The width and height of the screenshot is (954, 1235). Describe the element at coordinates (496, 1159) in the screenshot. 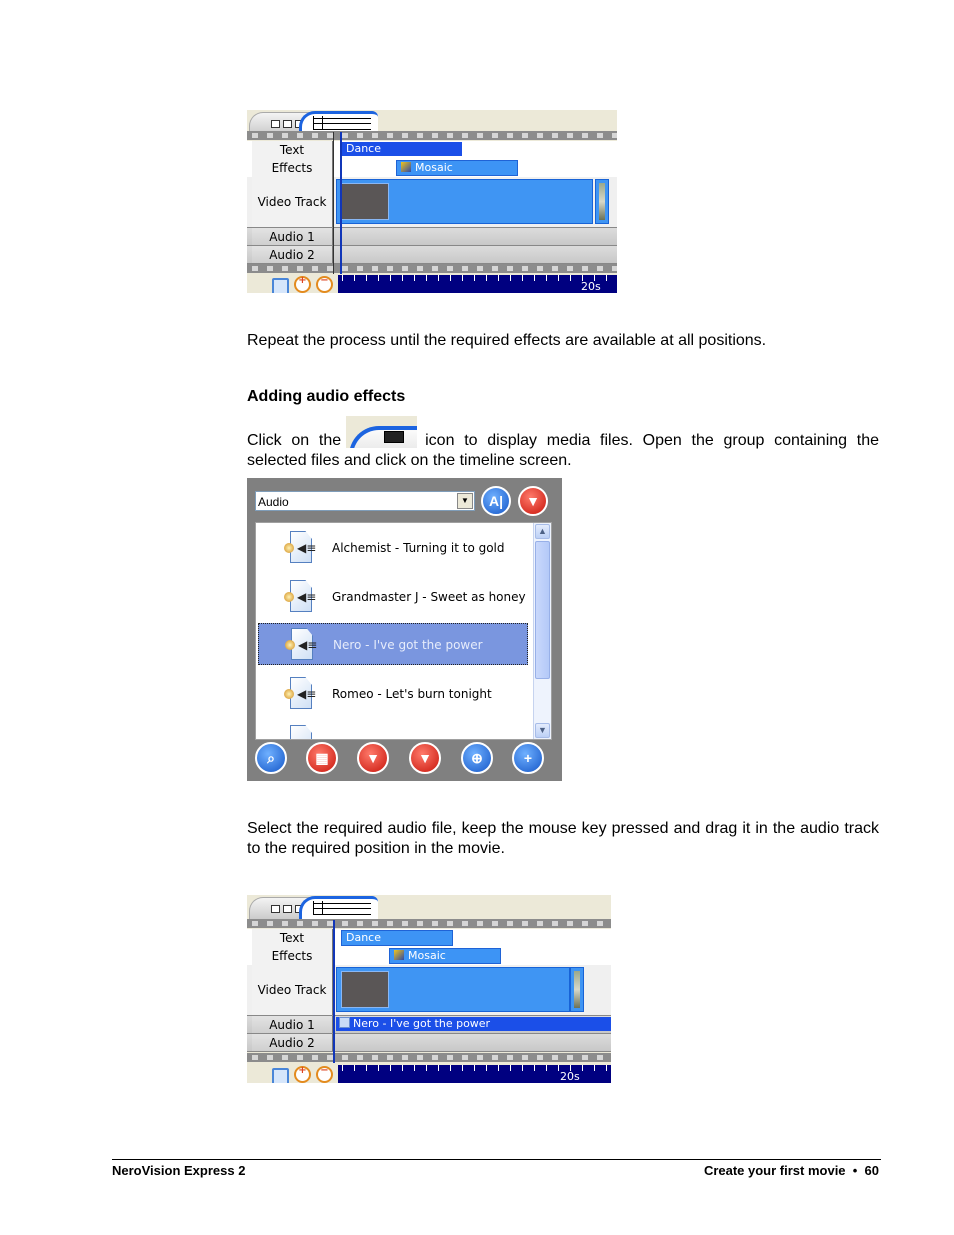

I see `footer-rule` at that location.